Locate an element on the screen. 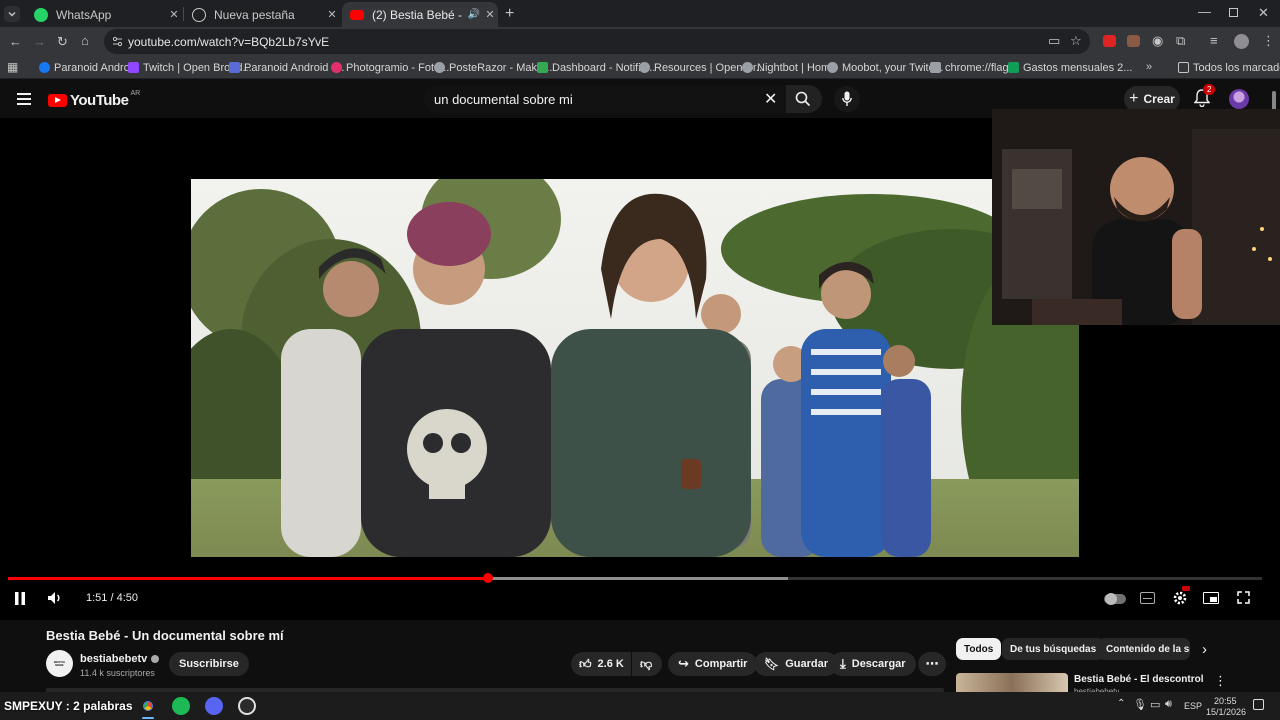 Image resolution: width=1280 pixels, height=720 pixels. page-scrollbar is located at coordinates (1274, 101).